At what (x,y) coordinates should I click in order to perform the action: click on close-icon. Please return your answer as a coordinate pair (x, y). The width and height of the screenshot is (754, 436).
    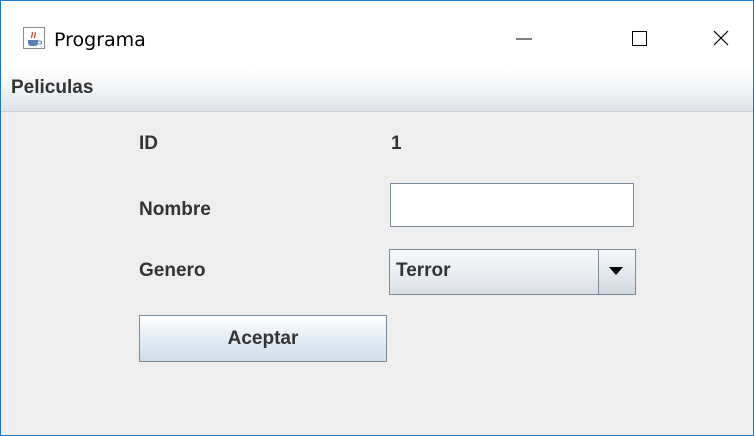
    Looking at the image, I should click on (721, 38).